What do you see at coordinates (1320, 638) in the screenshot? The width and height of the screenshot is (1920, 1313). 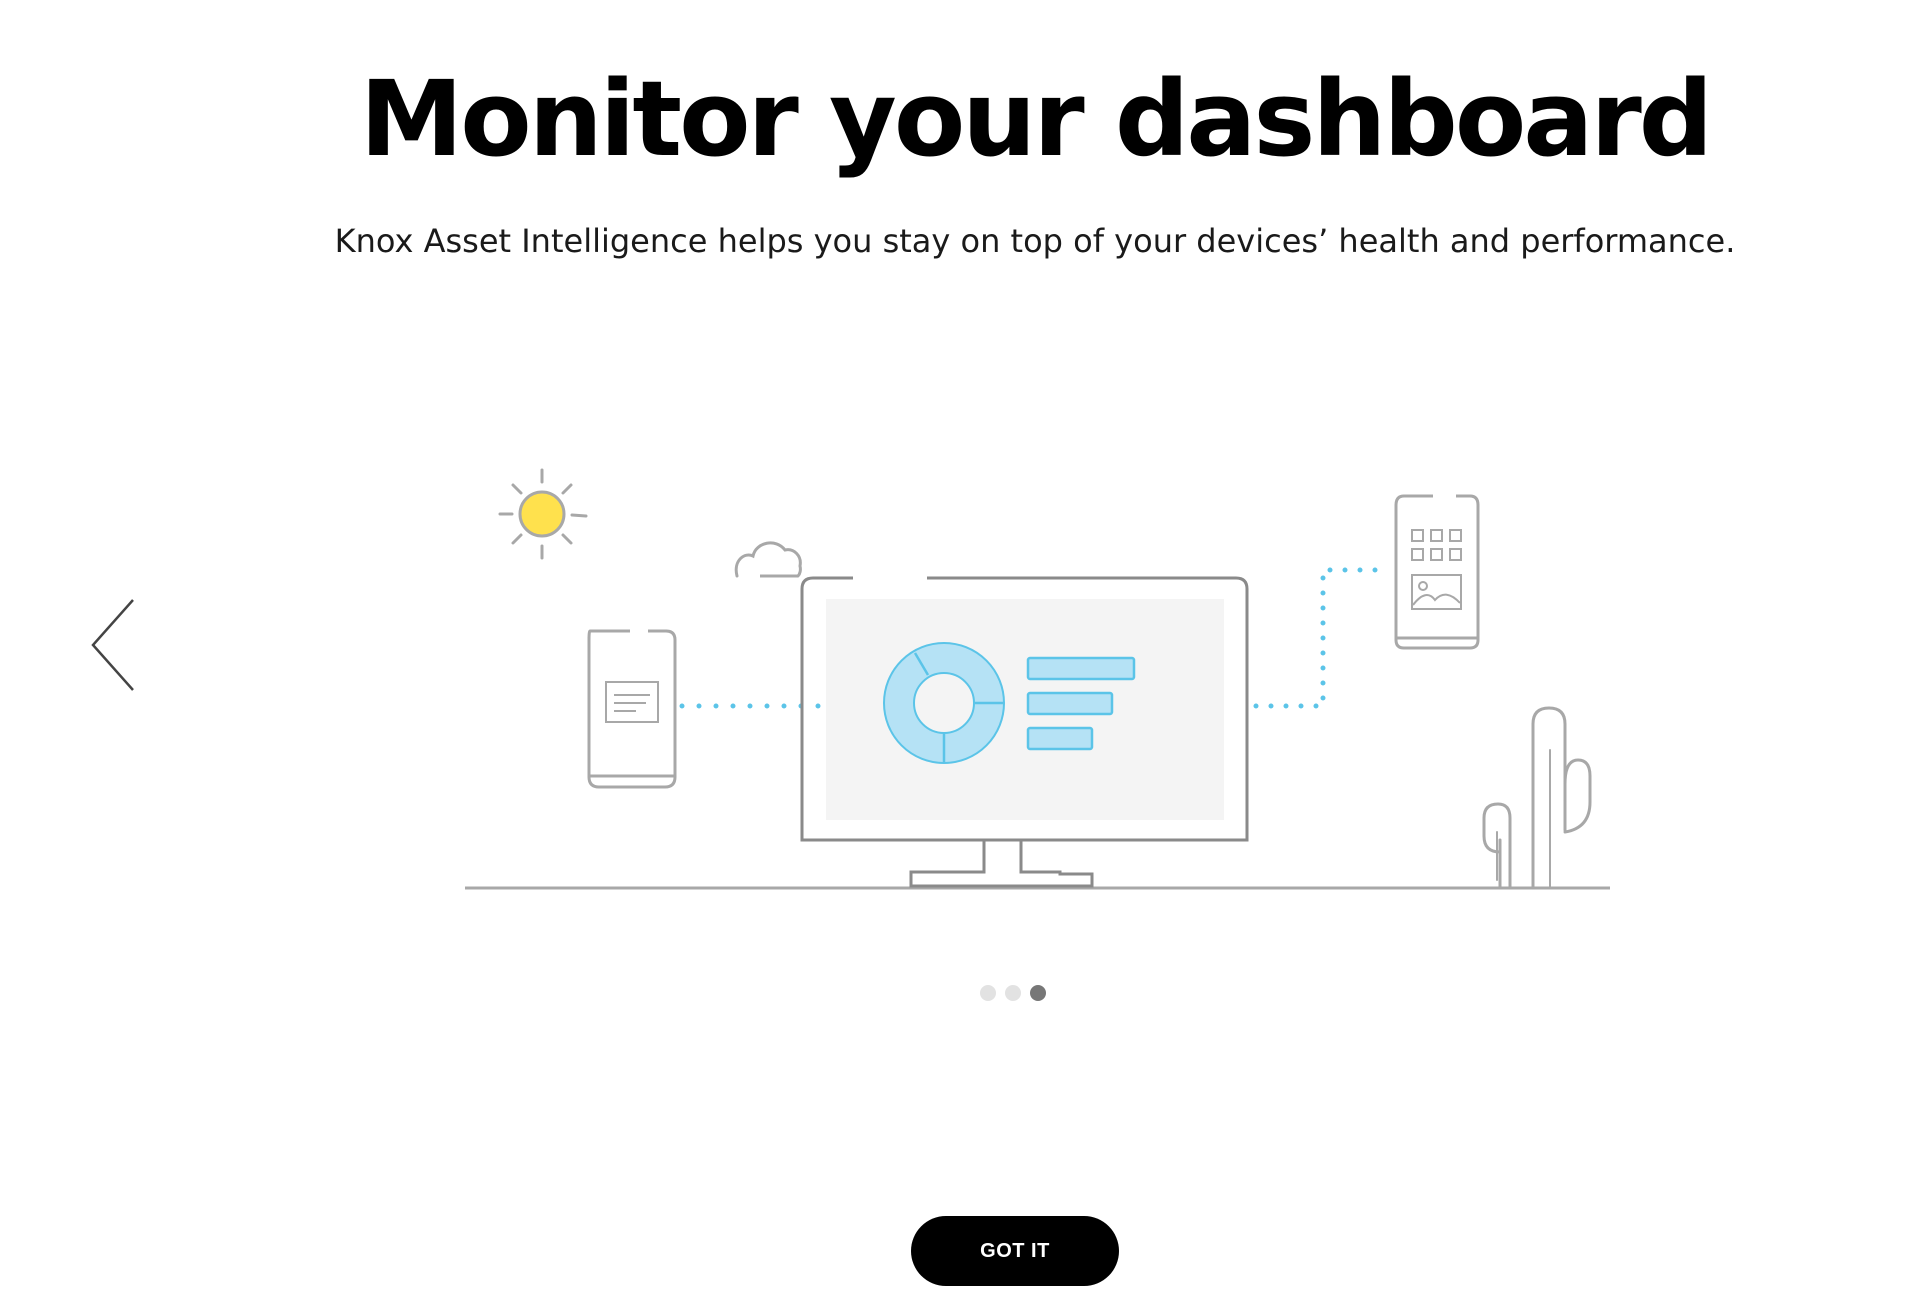 I see `connector-right` at bounding box center [1320, 638].